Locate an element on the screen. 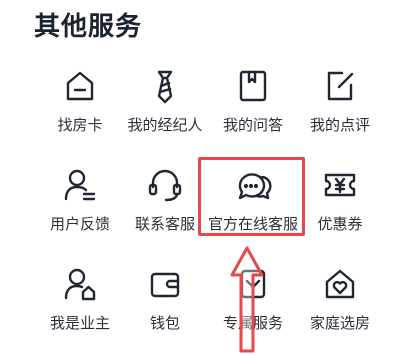 The image size is (400, 355). coupon-icon is located at coordinates (340, 185).